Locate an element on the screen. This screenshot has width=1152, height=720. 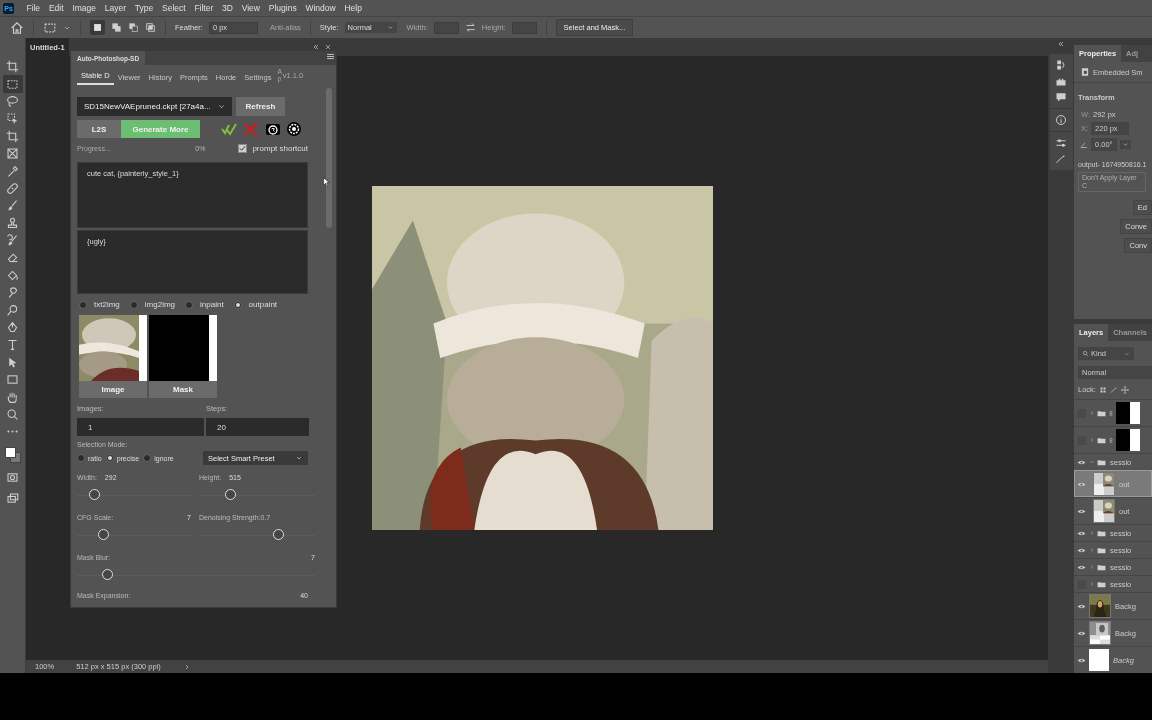
history-brush-icon is located at coordinates (12, 241).